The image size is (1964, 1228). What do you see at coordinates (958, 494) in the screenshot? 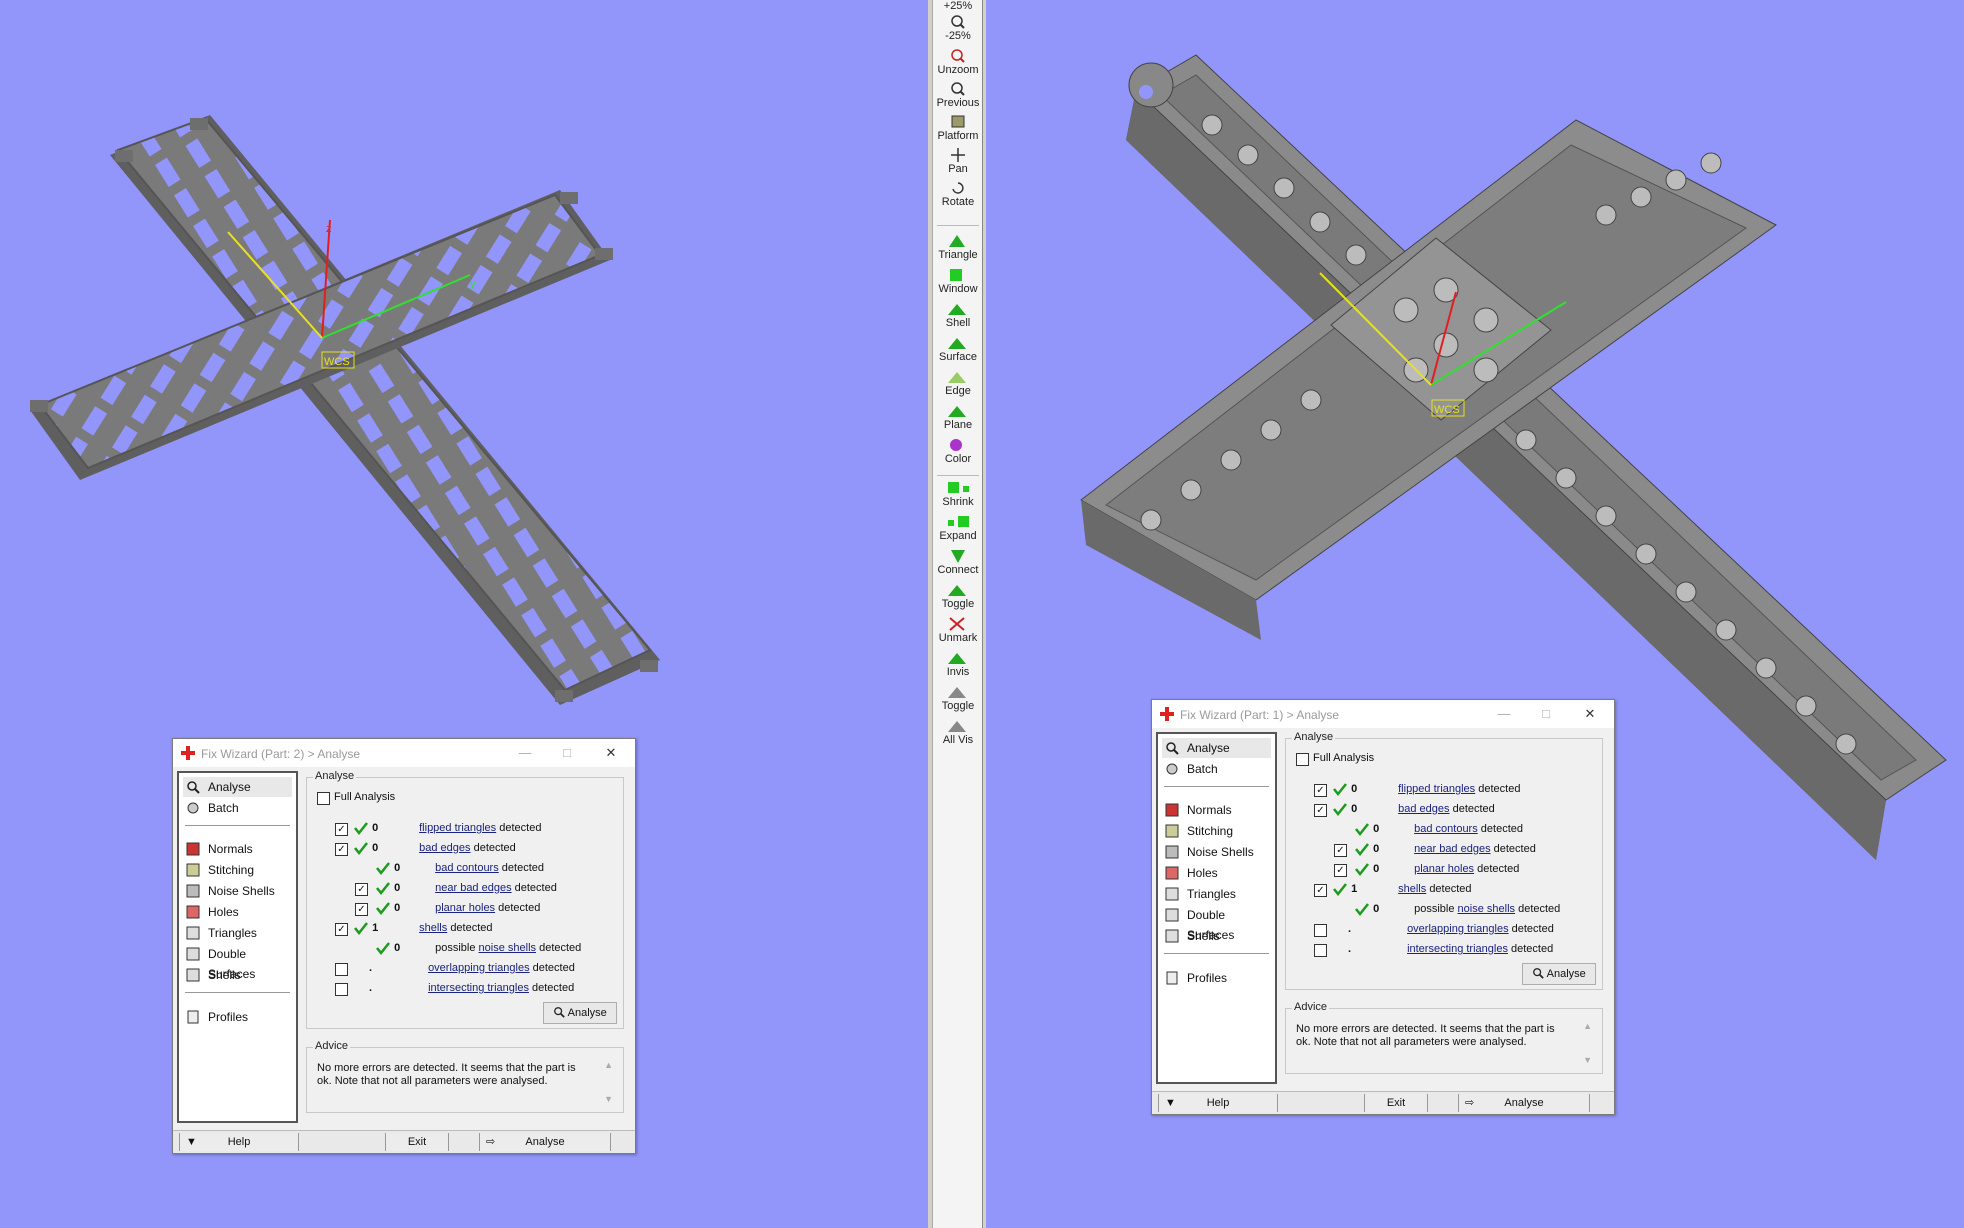
I see `shrink-button: Shrink` at bounding box center [958, 494].